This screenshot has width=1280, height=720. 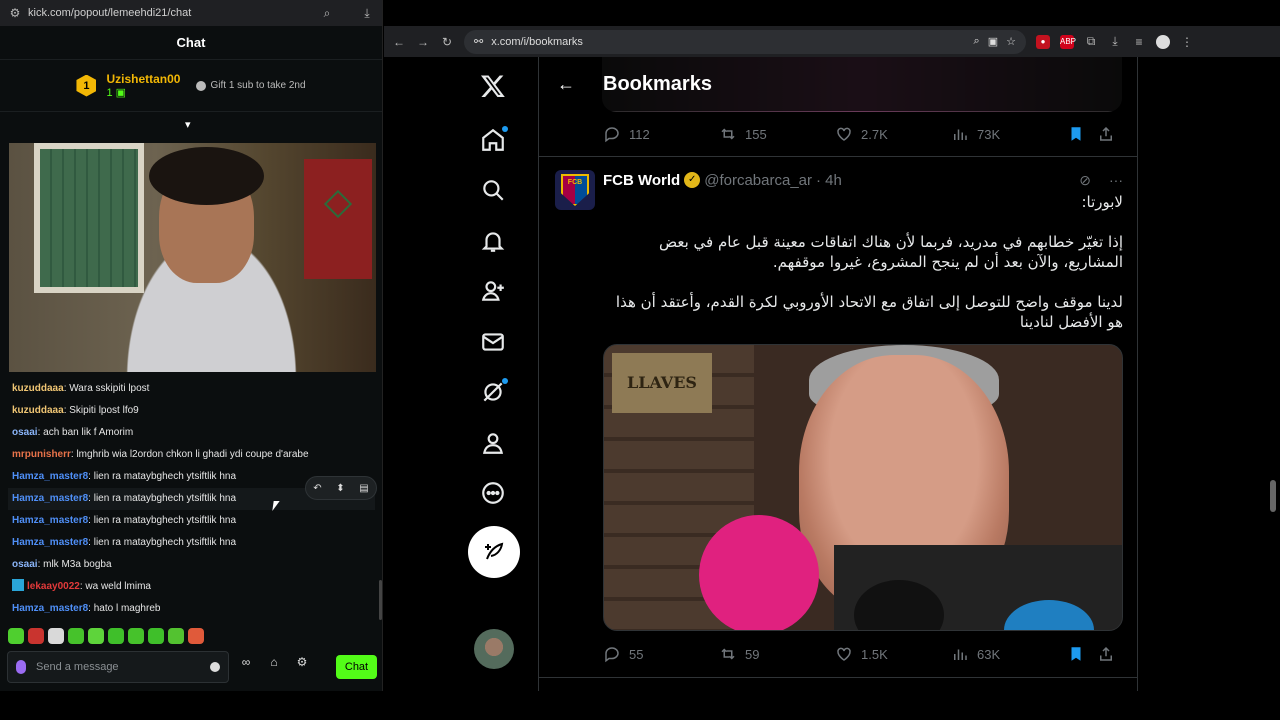 What do you see at coordinates (1091, 41) in the screenshot?
I see `extensions-puzzle-icon: ⧉` at bounding box center [1091, 41].